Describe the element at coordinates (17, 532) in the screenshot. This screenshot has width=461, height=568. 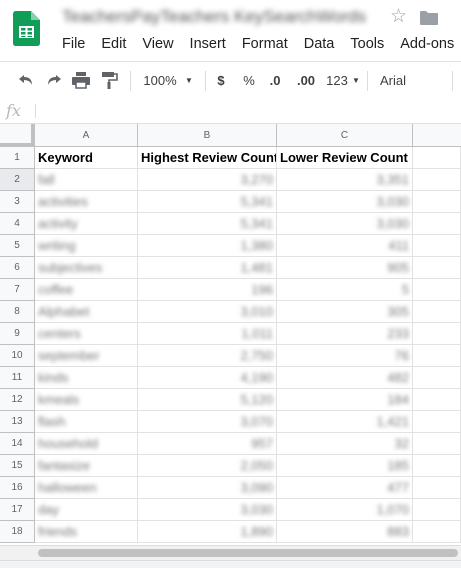
I see `row-header: 18` at that location.